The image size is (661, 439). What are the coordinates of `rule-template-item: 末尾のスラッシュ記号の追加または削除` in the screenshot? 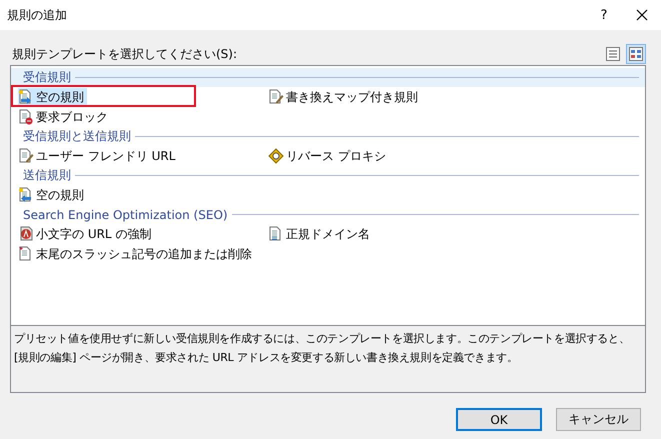 It's located at (136, 254).